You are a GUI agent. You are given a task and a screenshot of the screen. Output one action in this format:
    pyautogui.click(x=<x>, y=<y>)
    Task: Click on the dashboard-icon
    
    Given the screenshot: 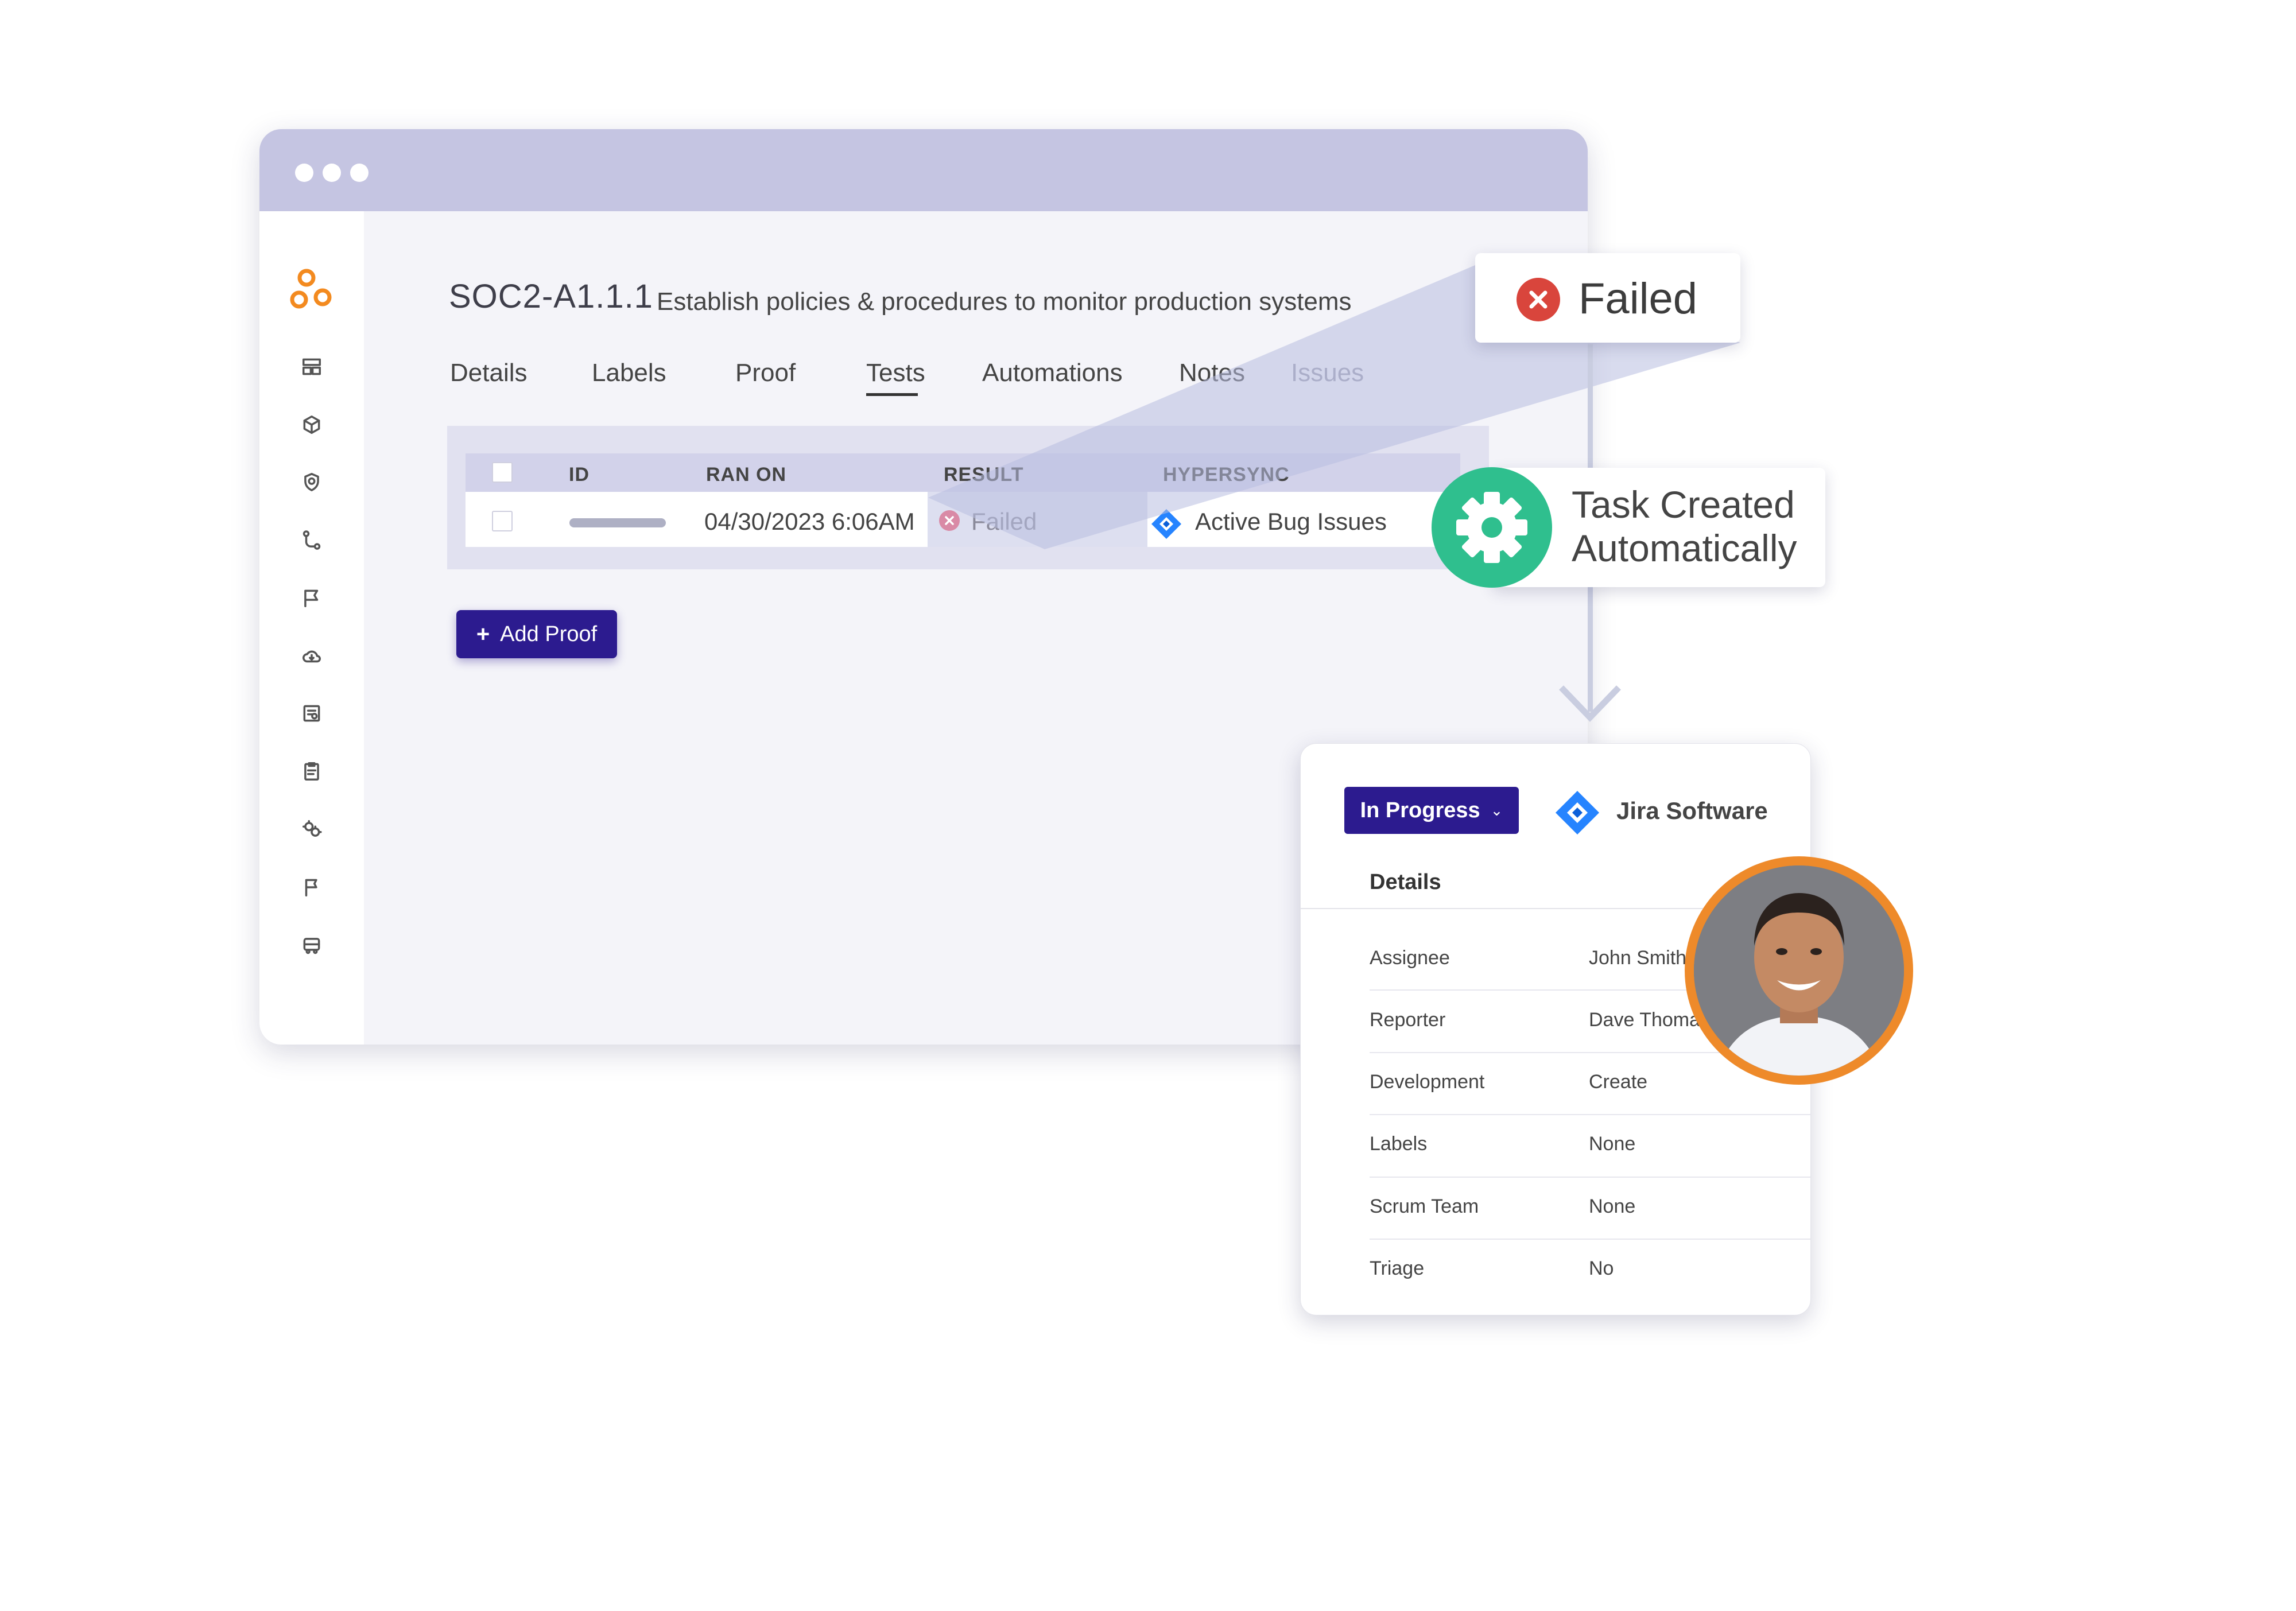 What is the action you would take?
    pyautogui.click(x=312, y=367)
    